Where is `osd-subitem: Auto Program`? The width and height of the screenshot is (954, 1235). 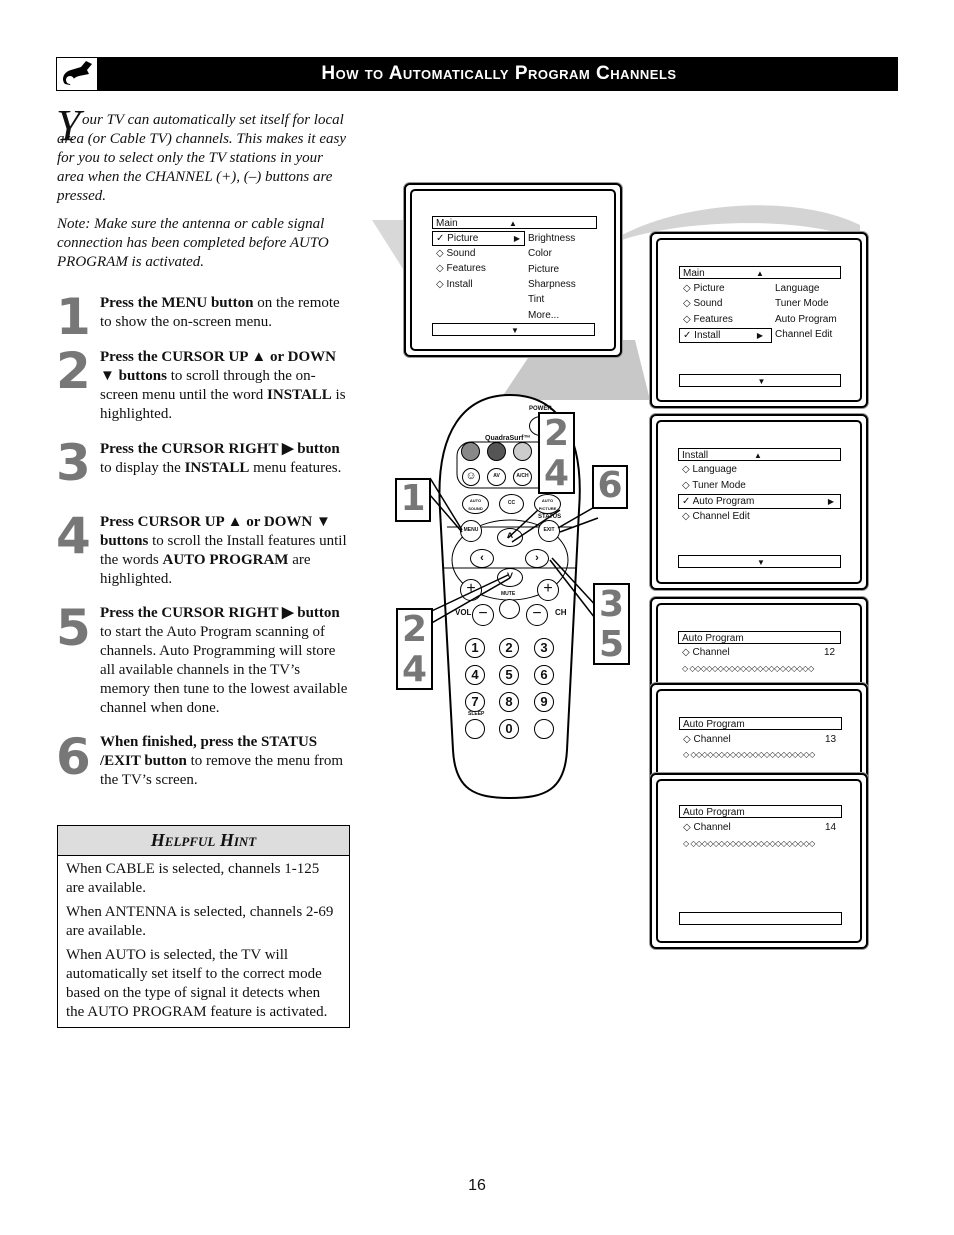
osd-subitem: Auto Program is located at coordinates (806, 319).